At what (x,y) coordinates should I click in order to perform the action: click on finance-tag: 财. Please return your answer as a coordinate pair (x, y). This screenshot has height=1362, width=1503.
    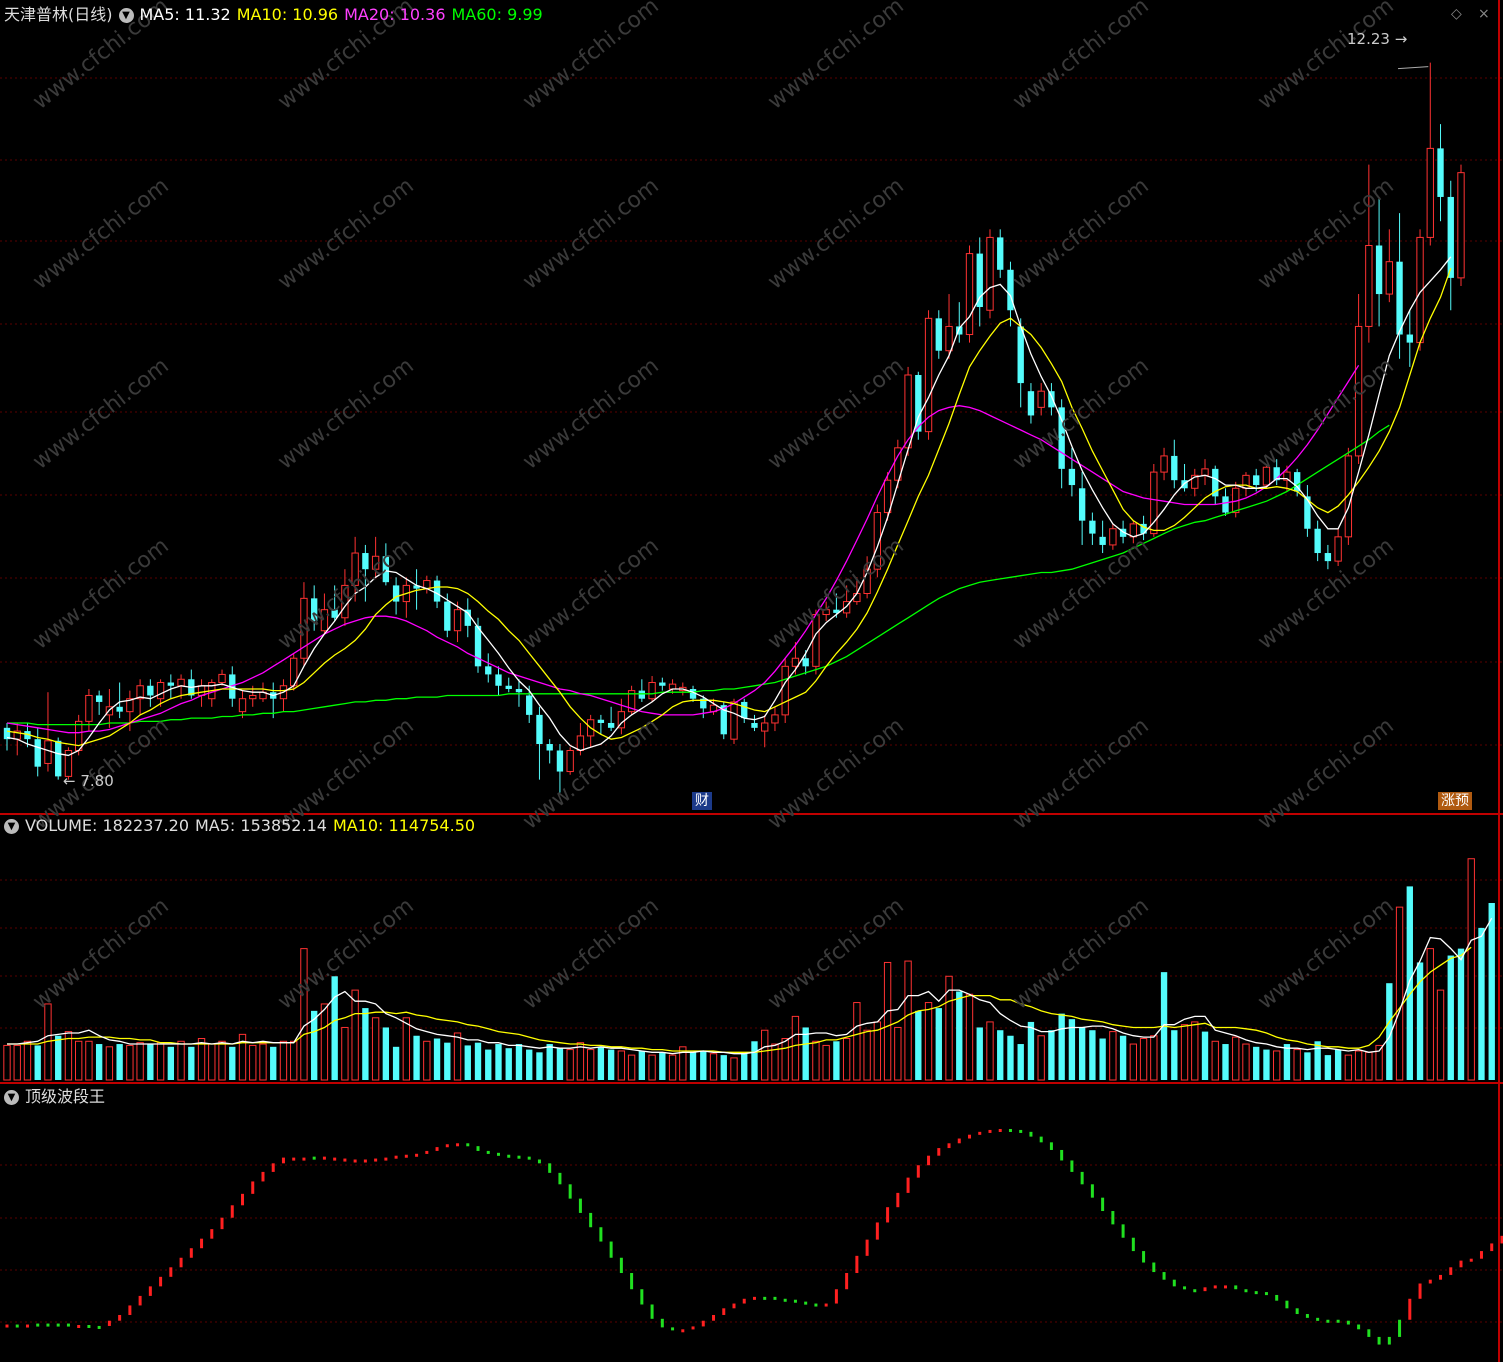
    Looking at the image, I should click on (702, 801).